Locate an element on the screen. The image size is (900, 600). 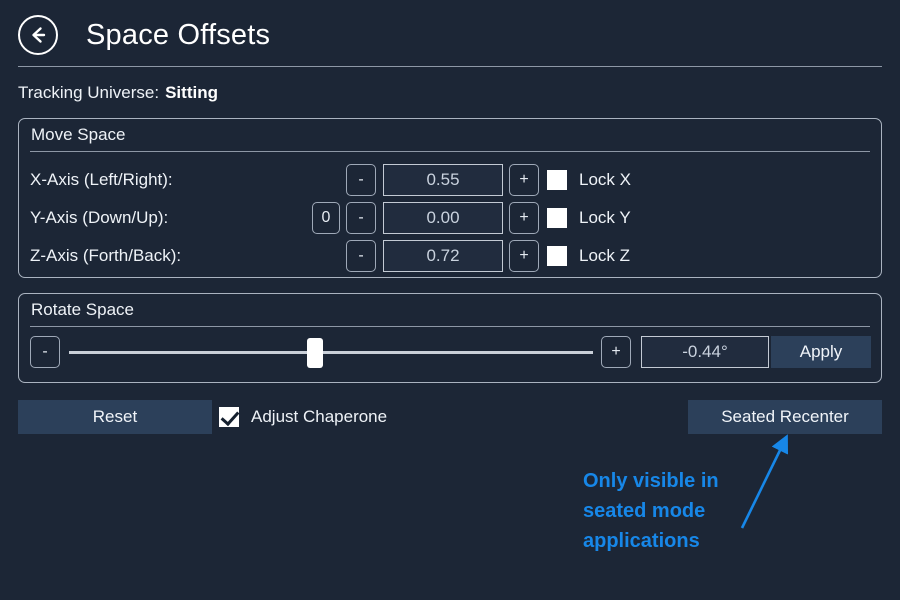
rotation-slider is located at coordinates (331, 353).